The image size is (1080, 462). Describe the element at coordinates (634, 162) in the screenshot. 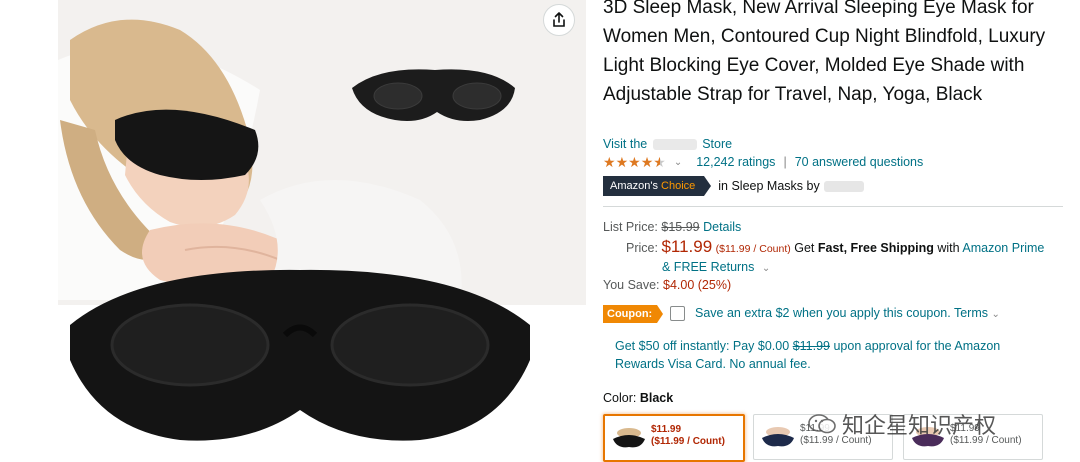

I see `star-rating-icon: ★★★★★` at that location.